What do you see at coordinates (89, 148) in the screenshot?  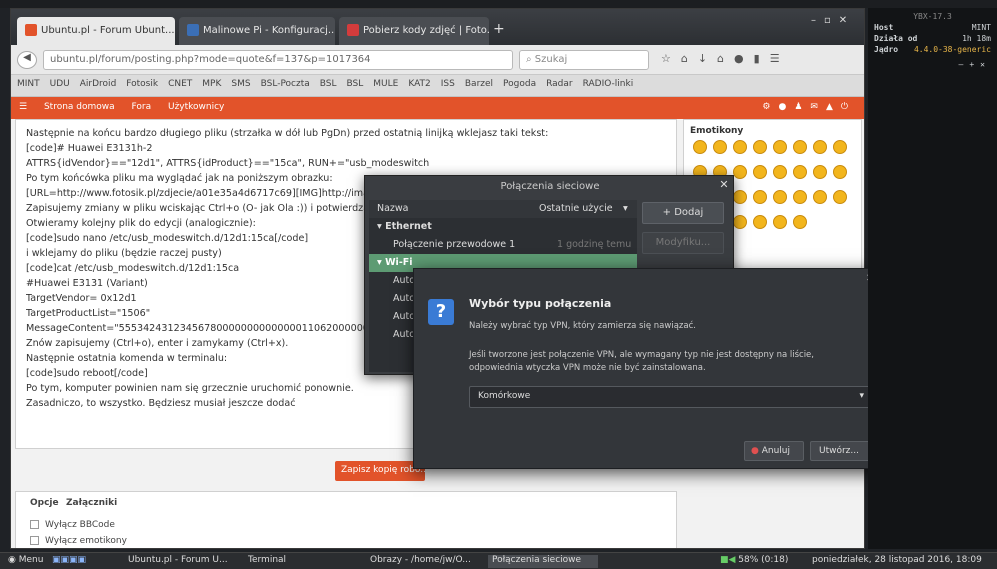 I see `editor-line: [code]# Huawei E3131h-2` at bounding box center [89, 148].